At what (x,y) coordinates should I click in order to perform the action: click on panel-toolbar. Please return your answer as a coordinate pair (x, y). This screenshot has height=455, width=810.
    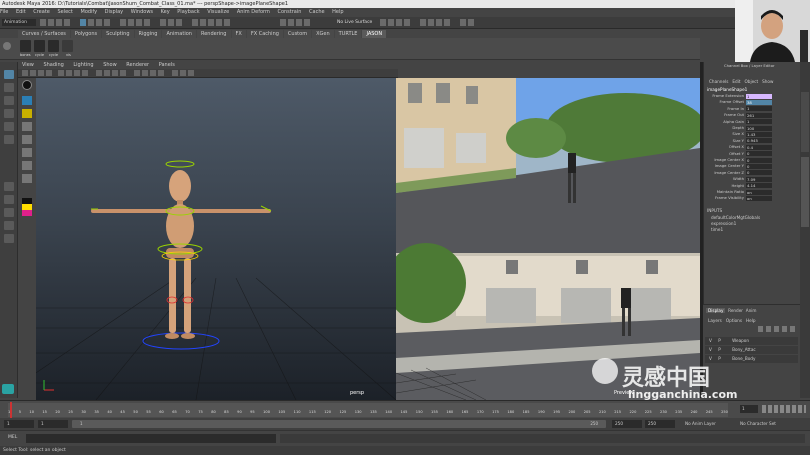
    Looking at the image, I should click on (208, 73).